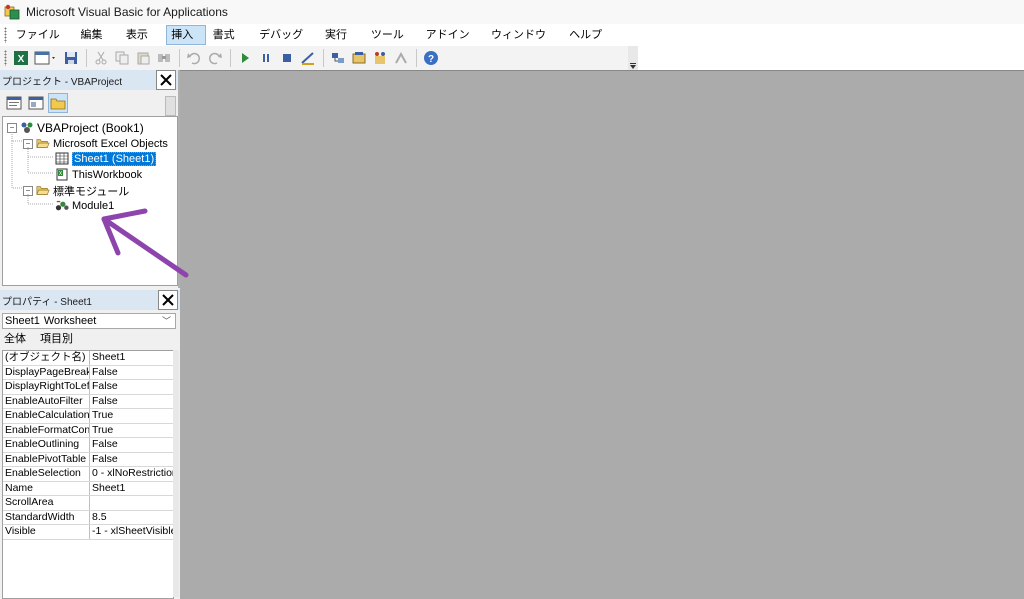  I want to click on folder-icon, so click(58, 104).